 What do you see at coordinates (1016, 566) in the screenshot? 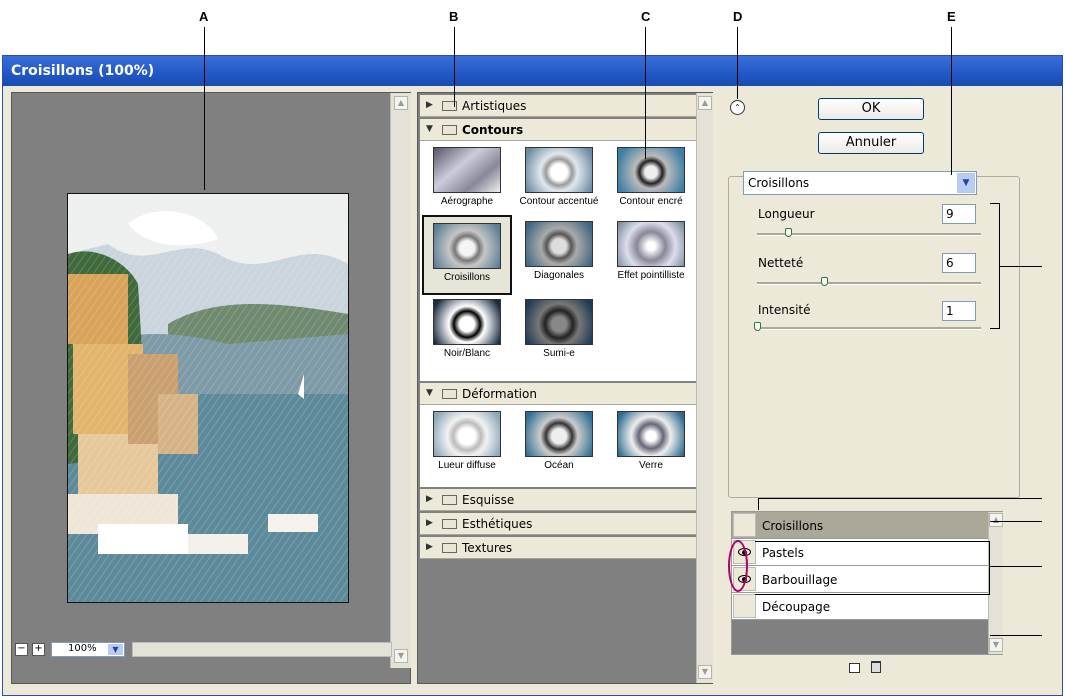
I see `callout-line-i` at bounding box center [1016, 566].